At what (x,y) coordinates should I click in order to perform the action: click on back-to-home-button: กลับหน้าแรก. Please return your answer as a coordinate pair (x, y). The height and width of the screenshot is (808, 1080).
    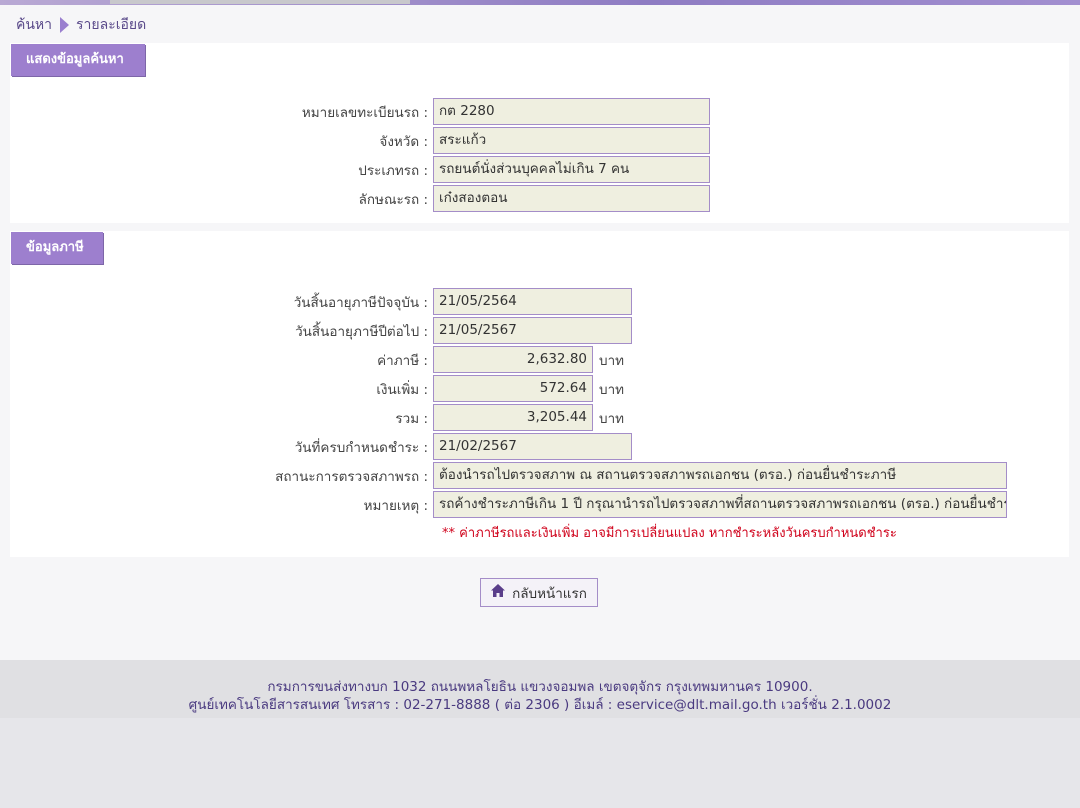
    Looking at the image, I should click on (539, 592).